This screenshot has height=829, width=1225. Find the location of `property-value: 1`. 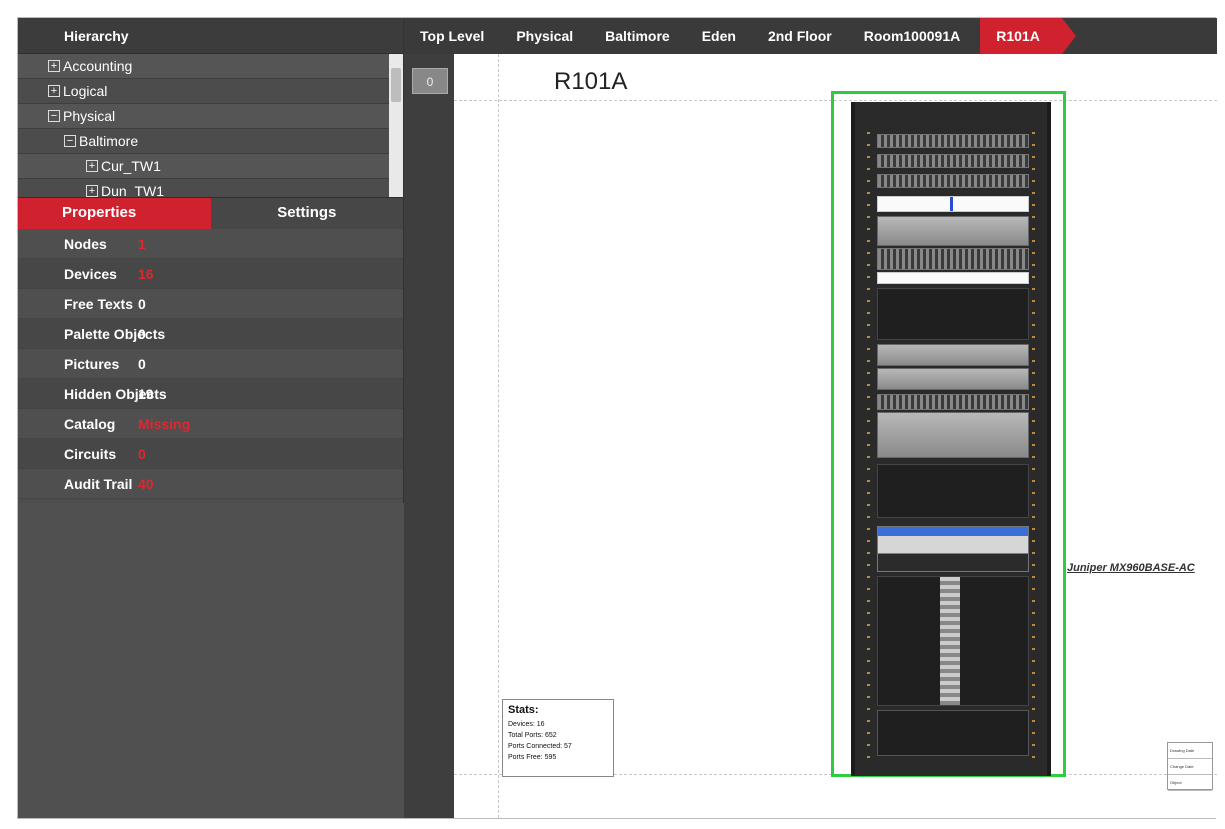

property-value: 1 is located at coordinates (238, 243).